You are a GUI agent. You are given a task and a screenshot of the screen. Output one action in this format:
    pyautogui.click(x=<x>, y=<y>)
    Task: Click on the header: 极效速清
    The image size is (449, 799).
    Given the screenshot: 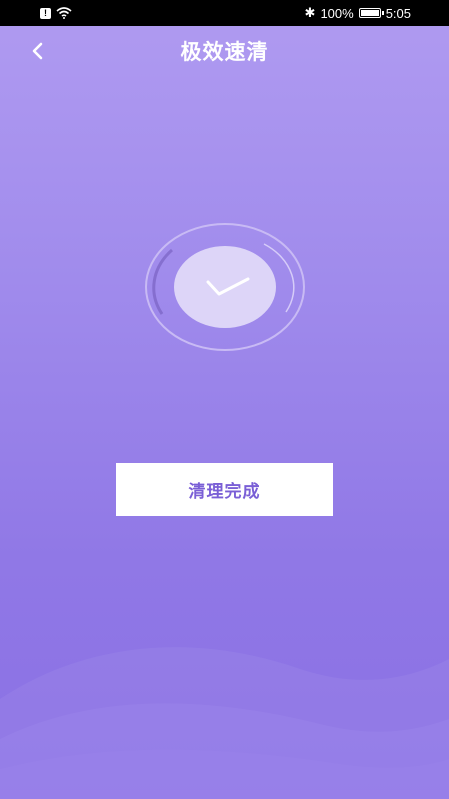 What is the action you would take?
    pyautogui.click(x=224, y=51)
    